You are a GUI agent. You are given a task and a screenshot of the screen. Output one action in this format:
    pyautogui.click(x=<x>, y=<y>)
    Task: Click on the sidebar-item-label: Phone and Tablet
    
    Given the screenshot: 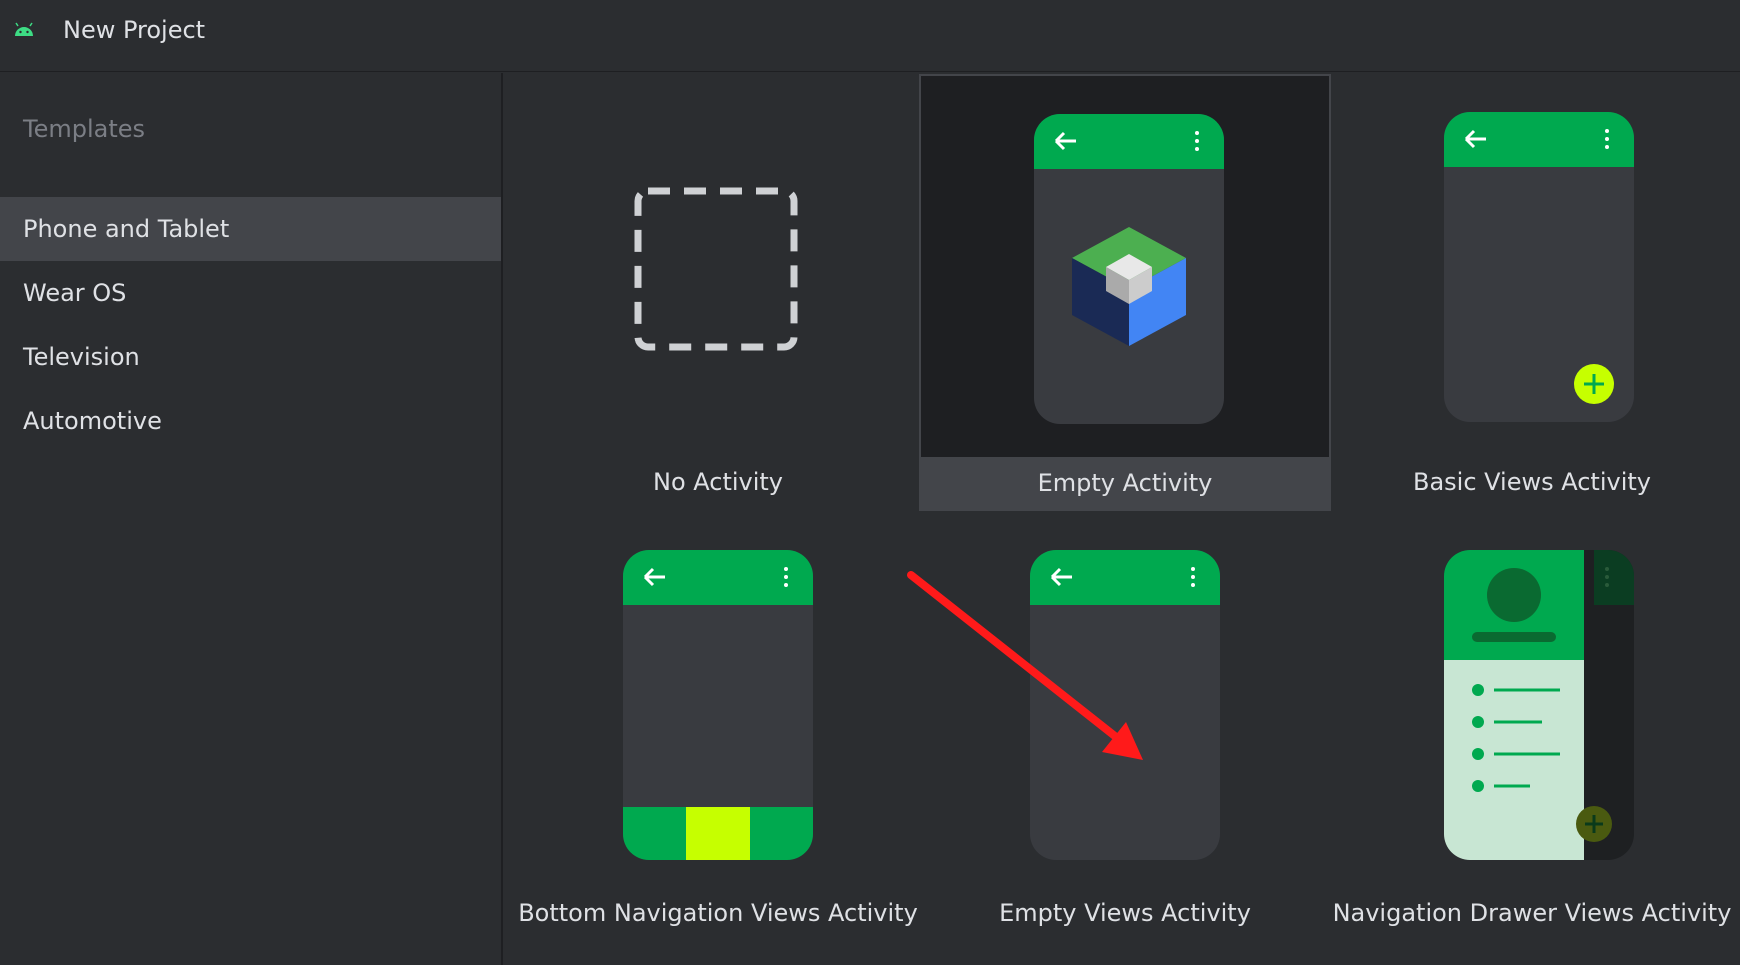 What is the action you would take?
    pyautogui.click(x=126, y=229)
    